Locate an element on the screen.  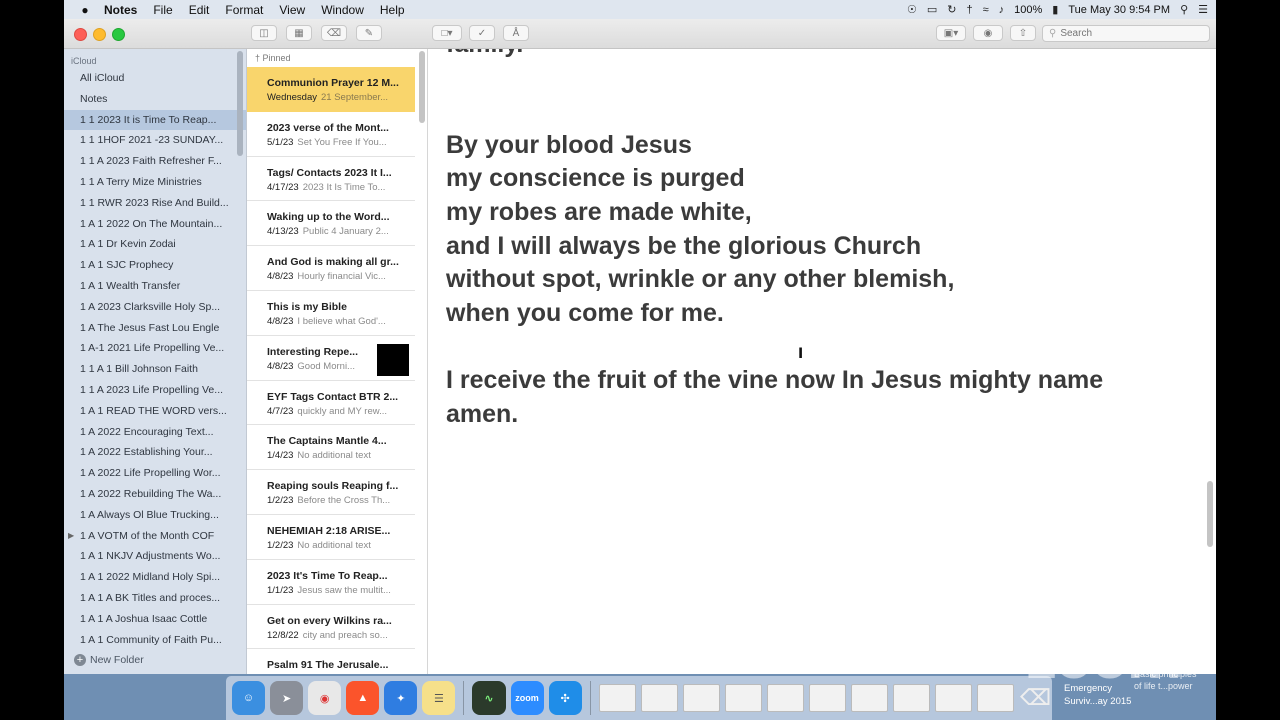
delete-note-button: ⌫ is located at coordinates (334, 33).